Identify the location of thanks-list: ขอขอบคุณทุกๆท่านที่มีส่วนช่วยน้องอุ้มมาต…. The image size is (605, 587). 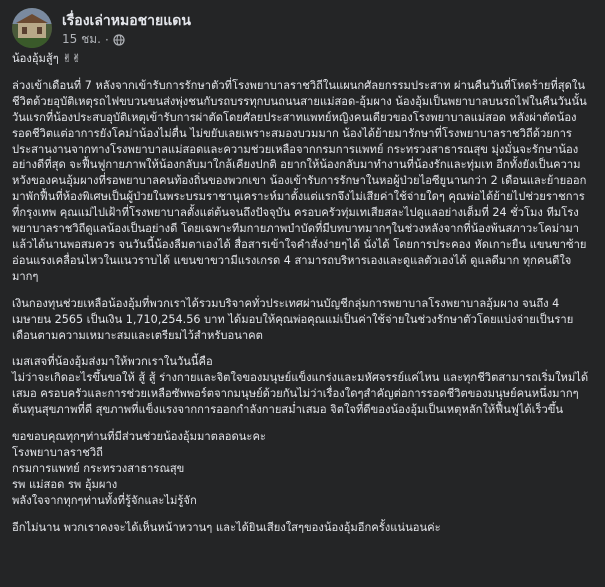
(302, 469).